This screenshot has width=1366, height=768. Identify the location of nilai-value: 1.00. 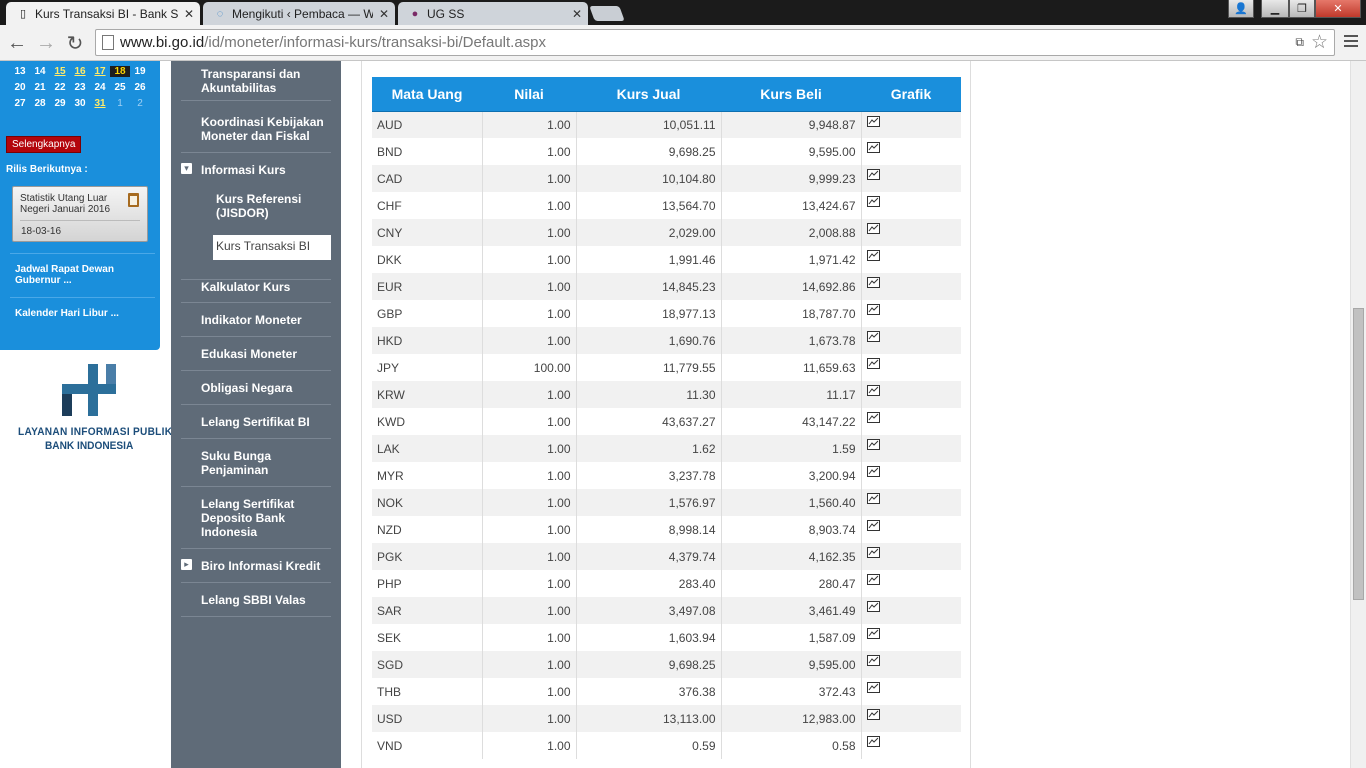
(529, 691).